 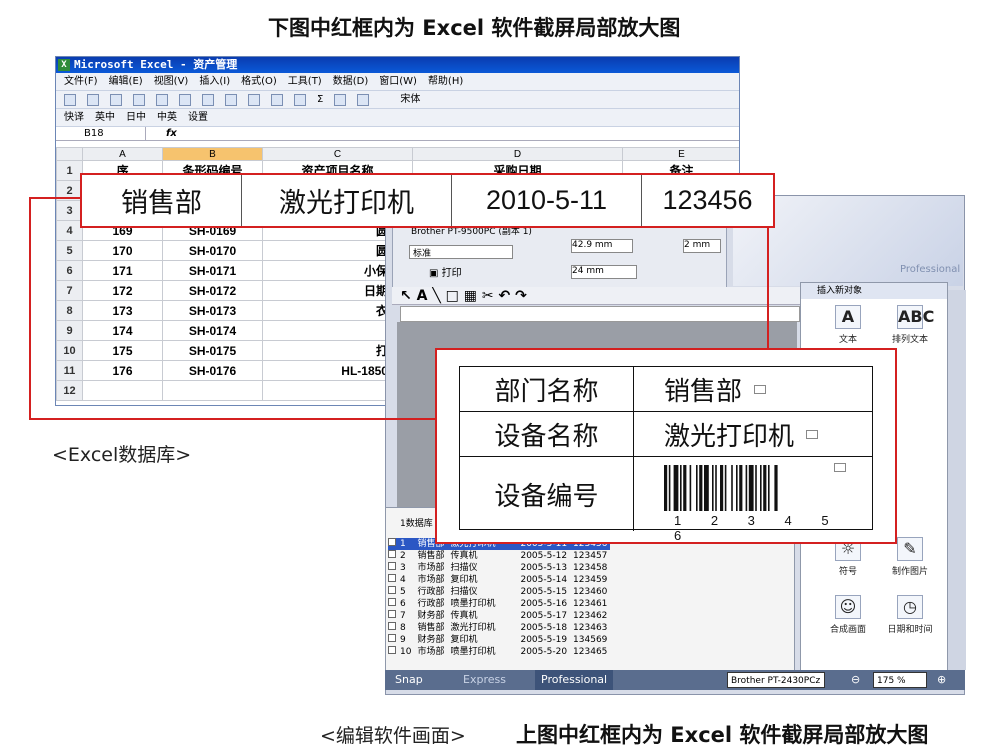 What do you see at coordinates (208, 99) in the screenshot?
I see `cut-icon` at bounding box center [208, 99].